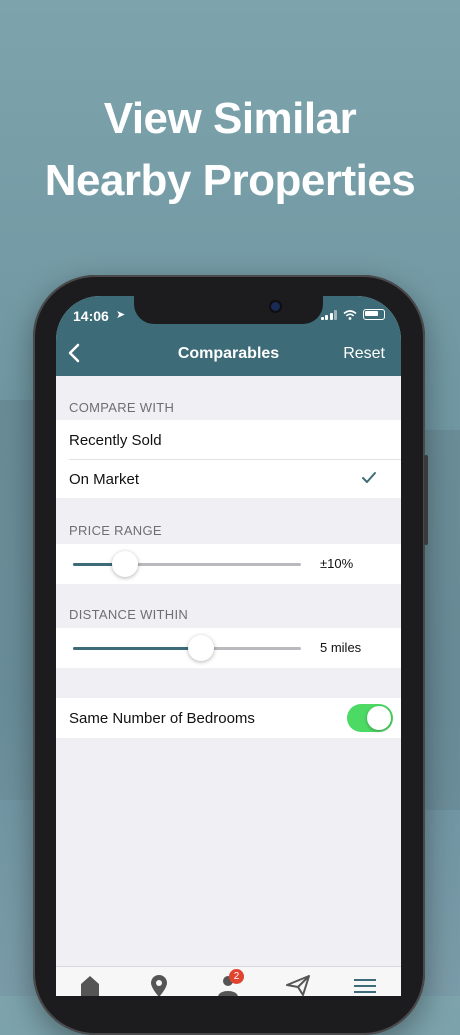 The image size is (460, 1035). I want to click on distance-within-cell: 5 miles, so click(228, 648).